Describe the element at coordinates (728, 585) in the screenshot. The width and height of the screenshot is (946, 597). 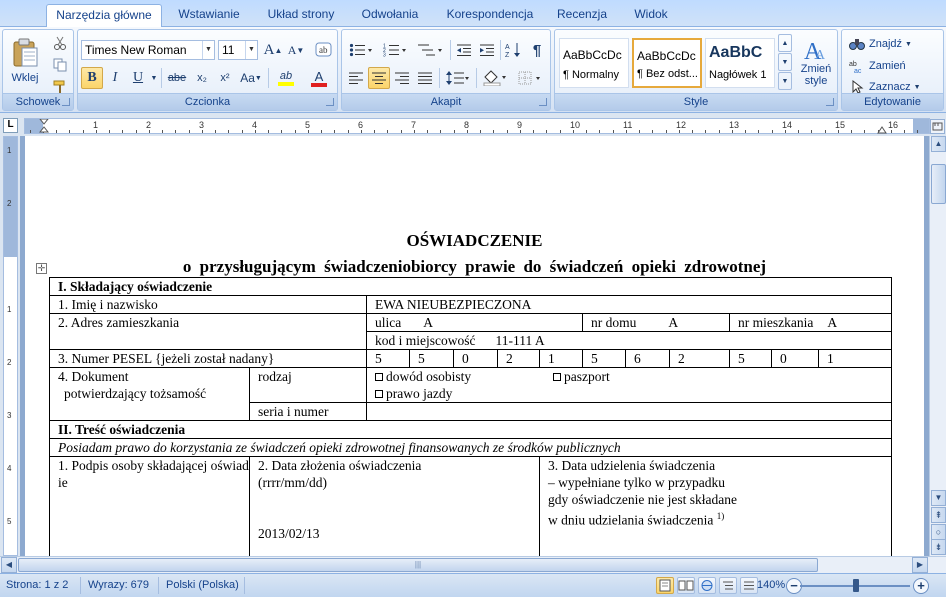
I see `outline-view-button` at that location.